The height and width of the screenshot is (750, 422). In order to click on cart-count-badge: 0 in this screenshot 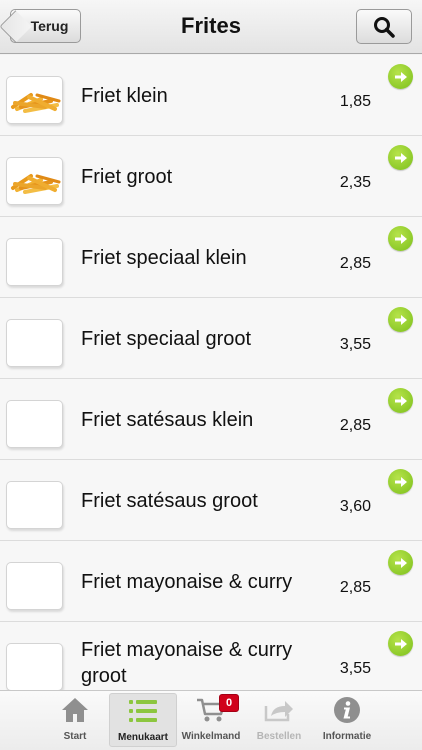, I will do `click(229, 703)`.